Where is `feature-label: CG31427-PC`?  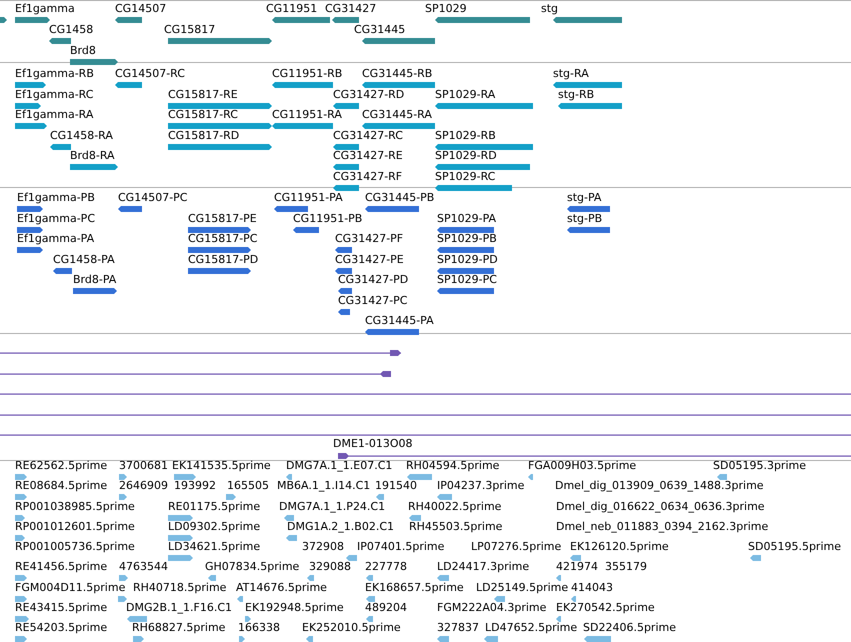
feature-label: CG31427-PC is located at coordinates (373, 301).